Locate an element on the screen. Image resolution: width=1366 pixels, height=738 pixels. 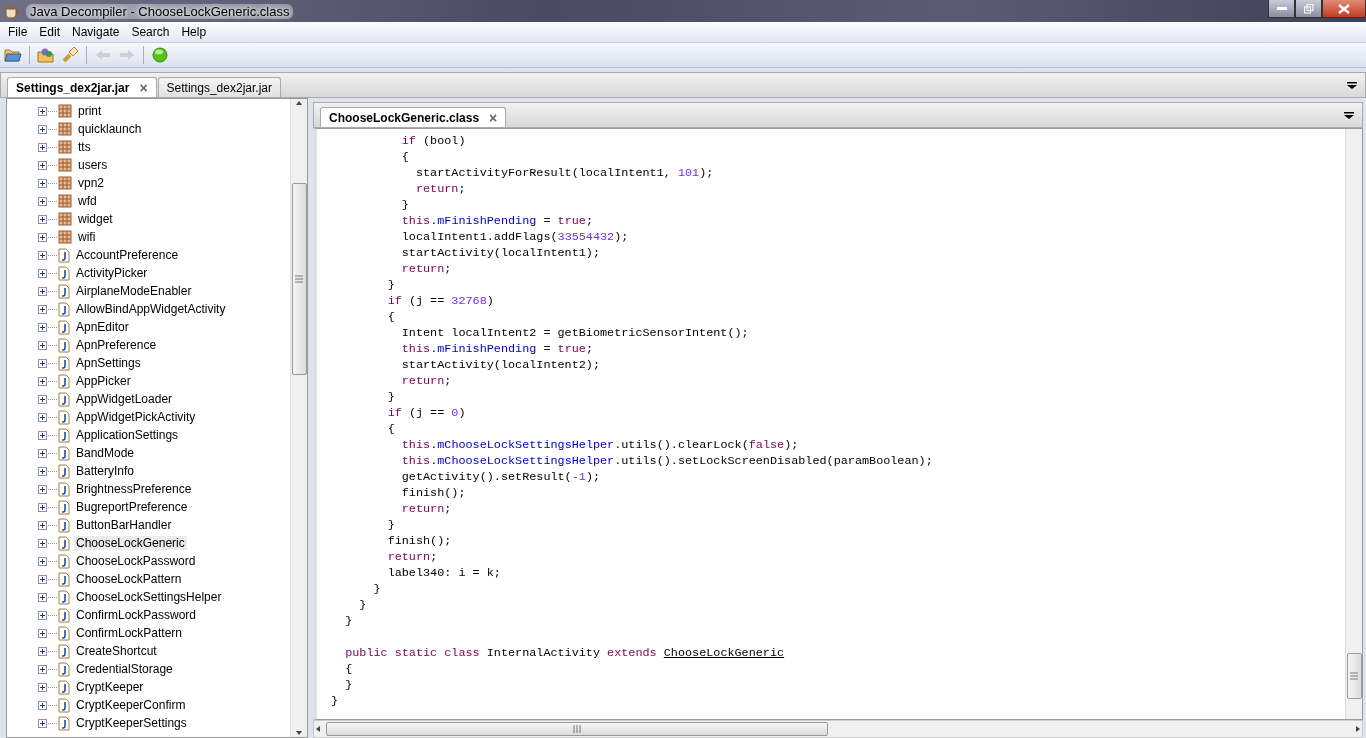
tree-item: AccountPreference is located at coordinates (127, 255).